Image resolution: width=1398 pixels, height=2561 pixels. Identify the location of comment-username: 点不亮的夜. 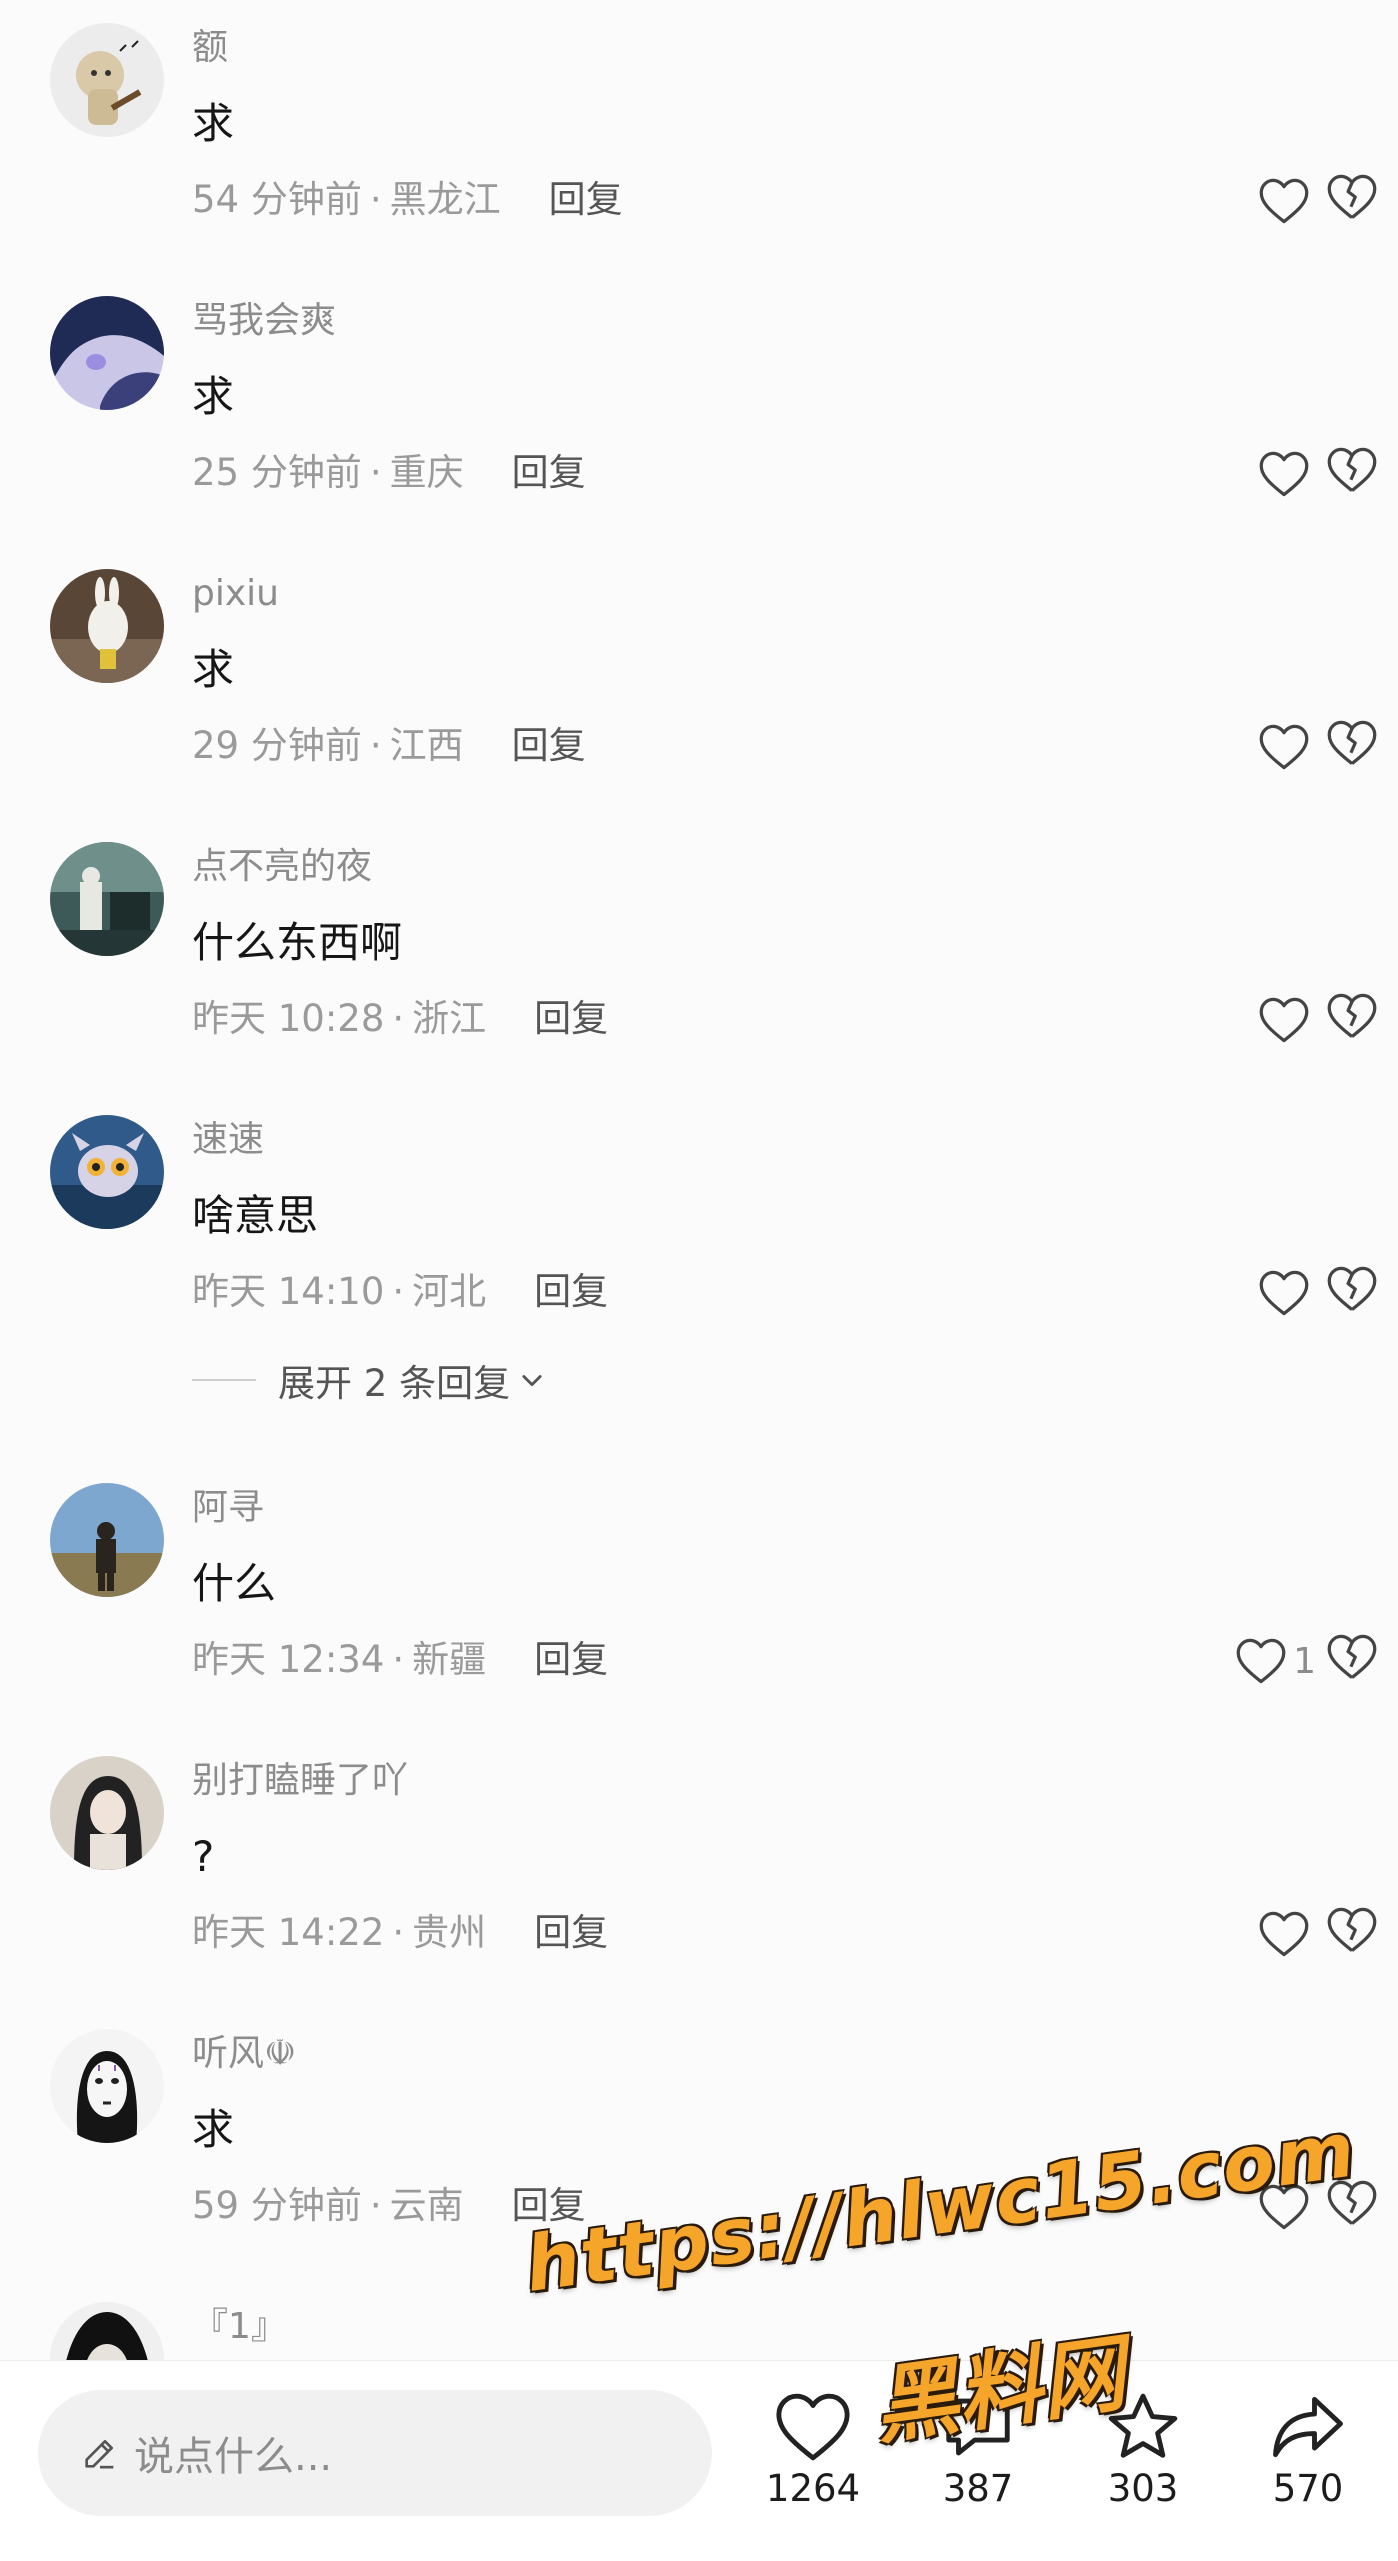
(282, 867).